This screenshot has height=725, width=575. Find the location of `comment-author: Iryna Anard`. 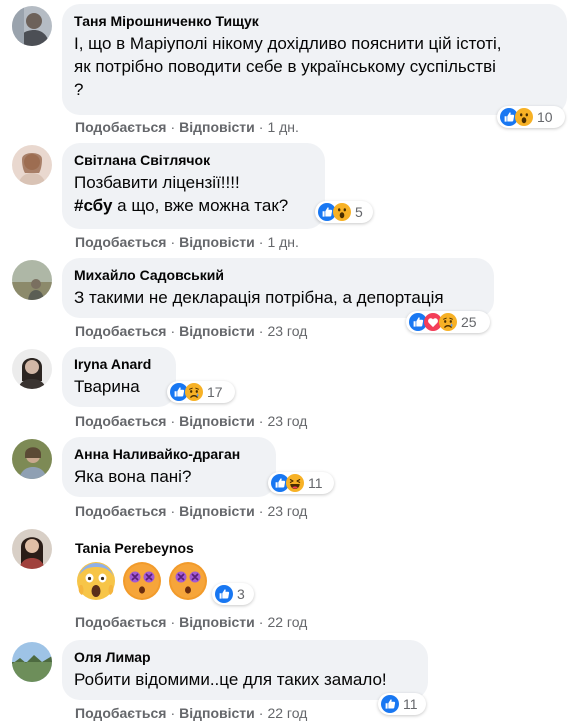

comment-author: Iryna Anard is located at coordinates (119, 364).